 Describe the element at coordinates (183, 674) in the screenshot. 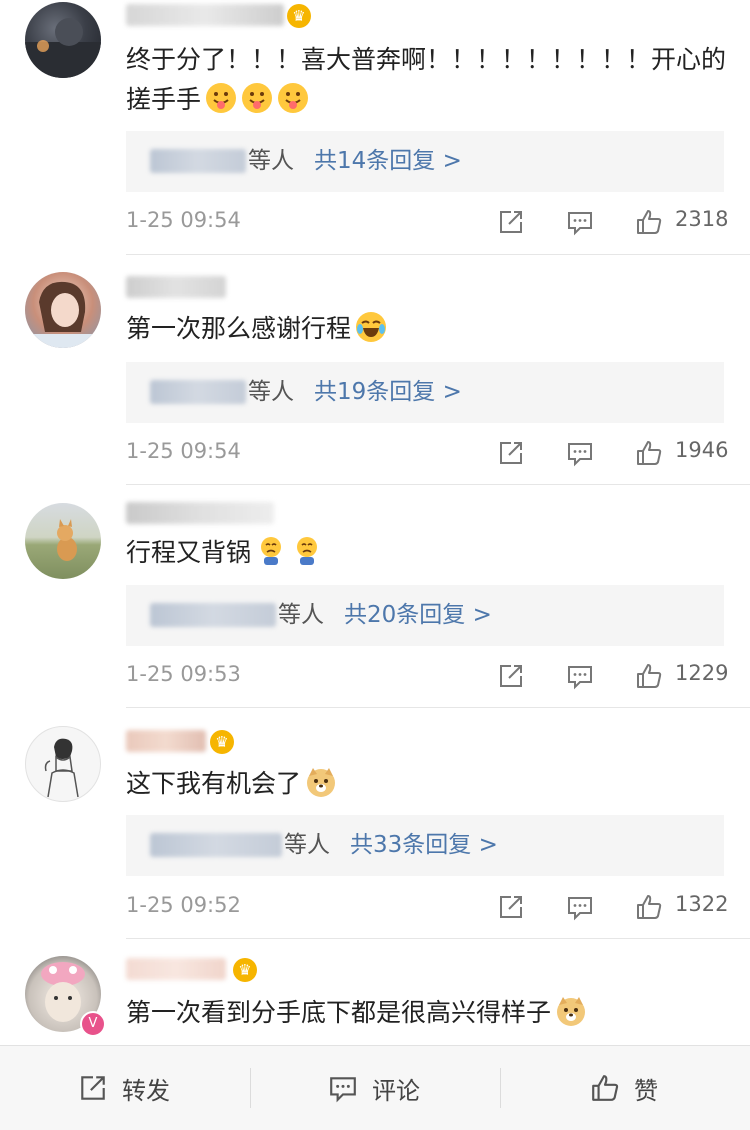

I see `timestamp: 1-25 09:53` at that location.